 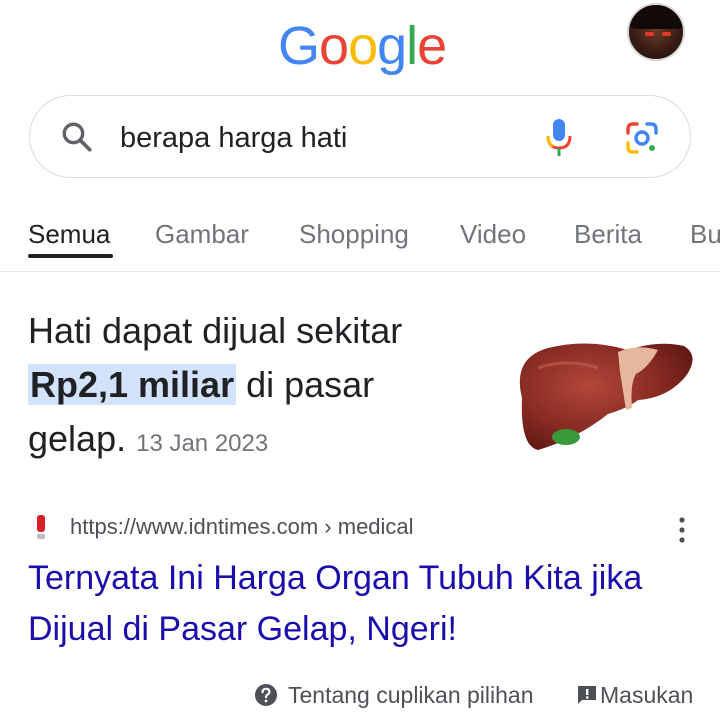 What do you see at coordinates (587, 695) in the screenshot?
I see `feedback-icon` at bounding box center [587, 695].